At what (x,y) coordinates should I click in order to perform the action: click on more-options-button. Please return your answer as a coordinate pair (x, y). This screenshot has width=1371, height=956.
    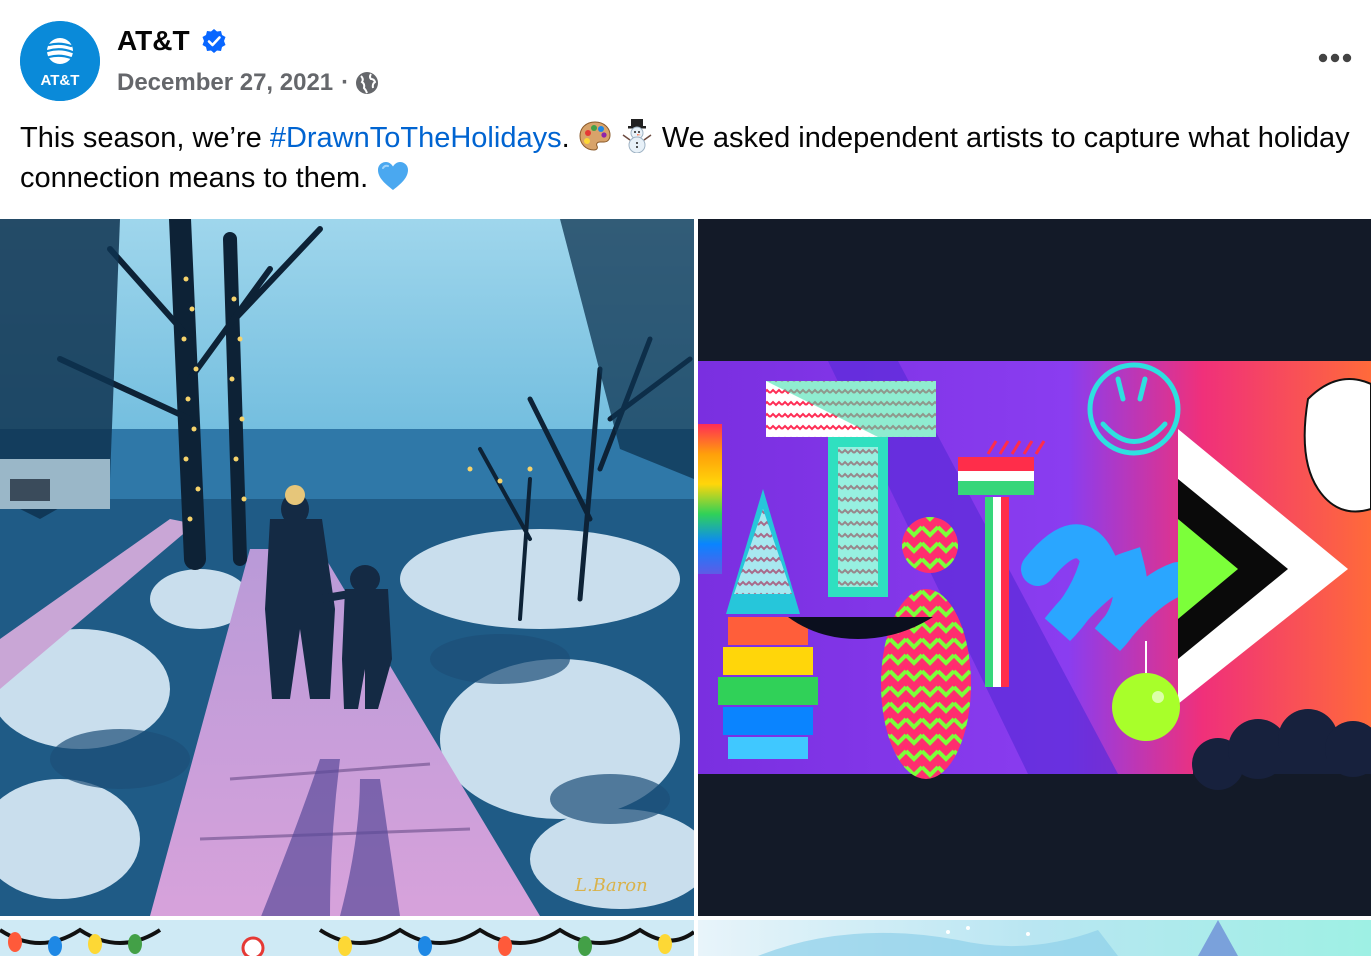
    Looking at the image, I should click on (1334, 58).